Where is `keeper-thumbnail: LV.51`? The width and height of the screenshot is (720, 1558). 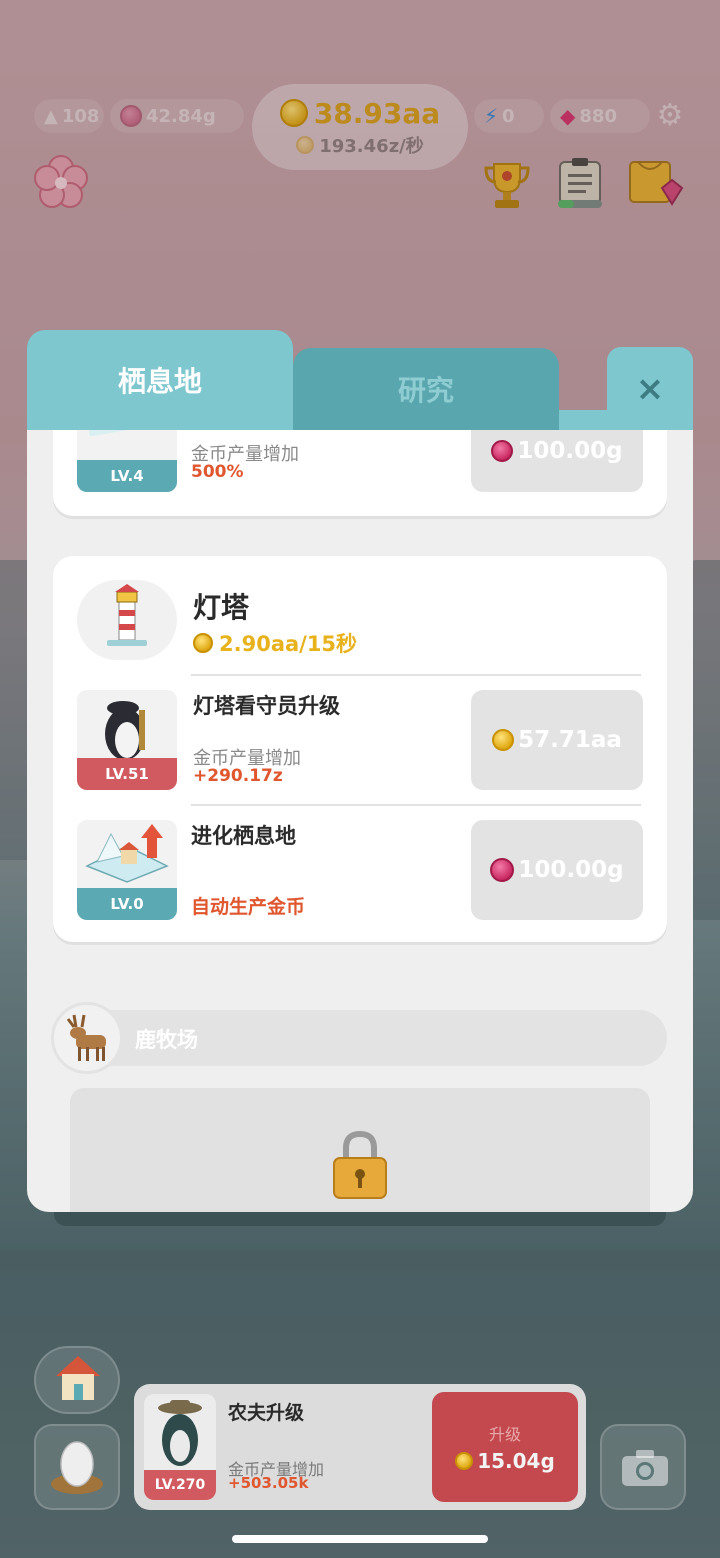
keeper-thumbnail: LV.51 is located at coordinates (127, 740).